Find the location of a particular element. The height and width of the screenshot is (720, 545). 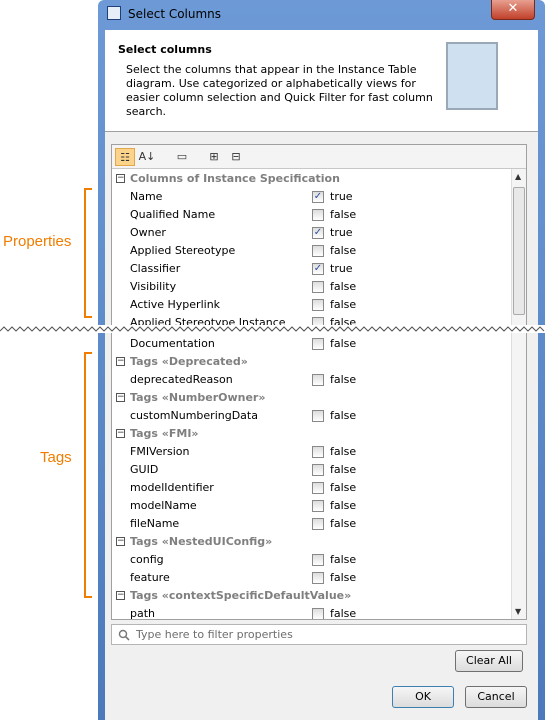

property-row: Owner ✓ true is located at coordinates (312, 233).